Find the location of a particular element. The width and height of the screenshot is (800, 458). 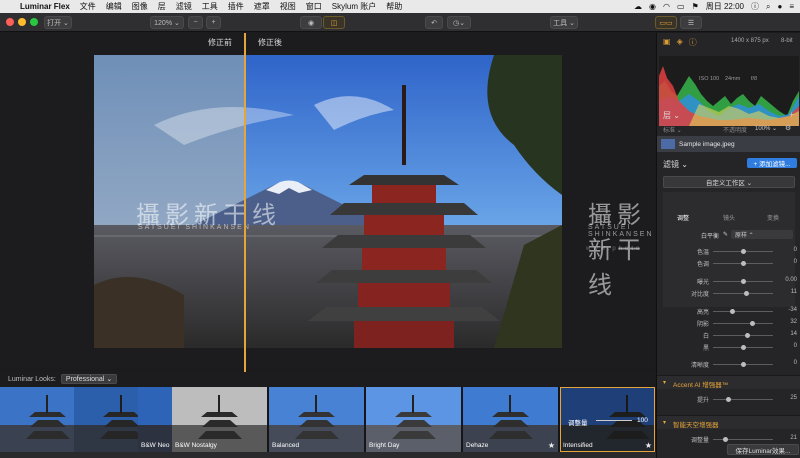

search-icon: ⌕ is located at coordinates (768, 7).